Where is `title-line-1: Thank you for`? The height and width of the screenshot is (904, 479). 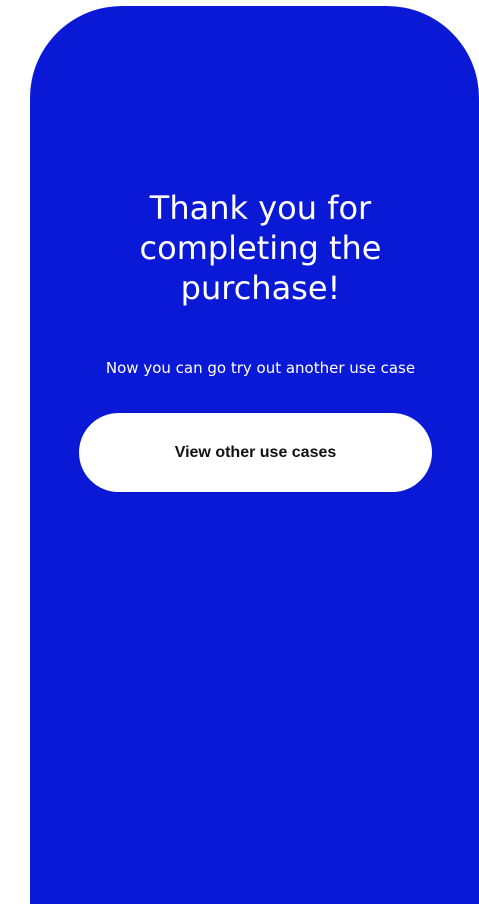 title-line-1: Thank you for is located at coordinates (260, 208).